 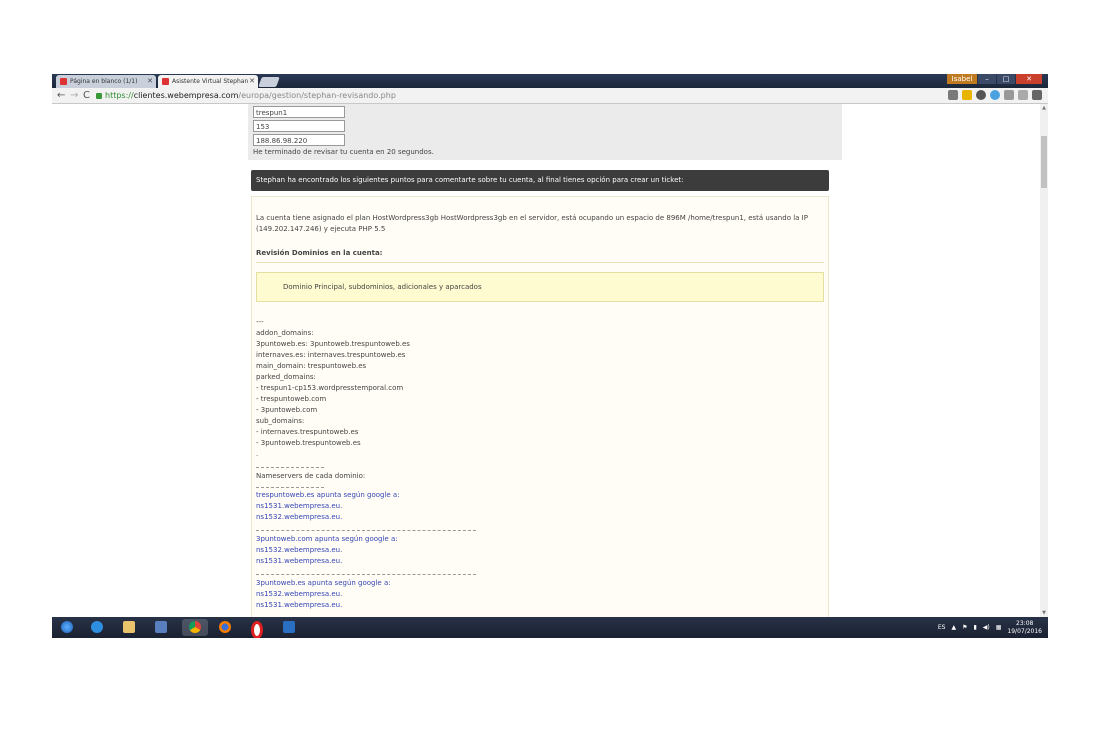 I want to click on ns-group-title: trespuntoweb.es apunta según google a:, so click(x=328, y=495).